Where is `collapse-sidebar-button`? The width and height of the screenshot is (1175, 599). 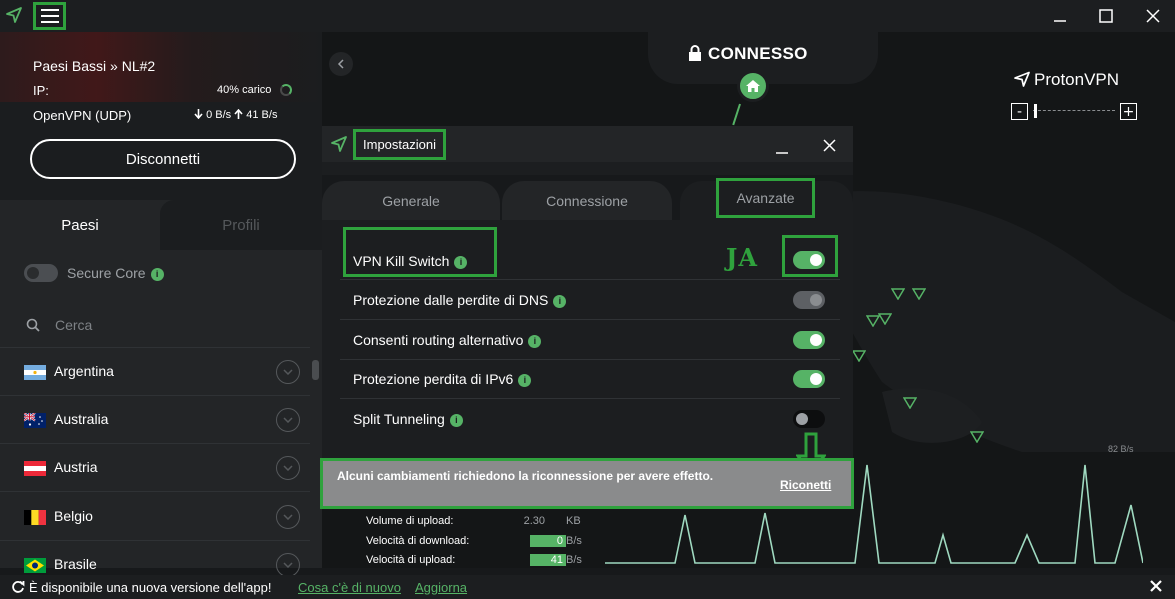
collapse-sidebar-button is located at coordinates (341, 64).